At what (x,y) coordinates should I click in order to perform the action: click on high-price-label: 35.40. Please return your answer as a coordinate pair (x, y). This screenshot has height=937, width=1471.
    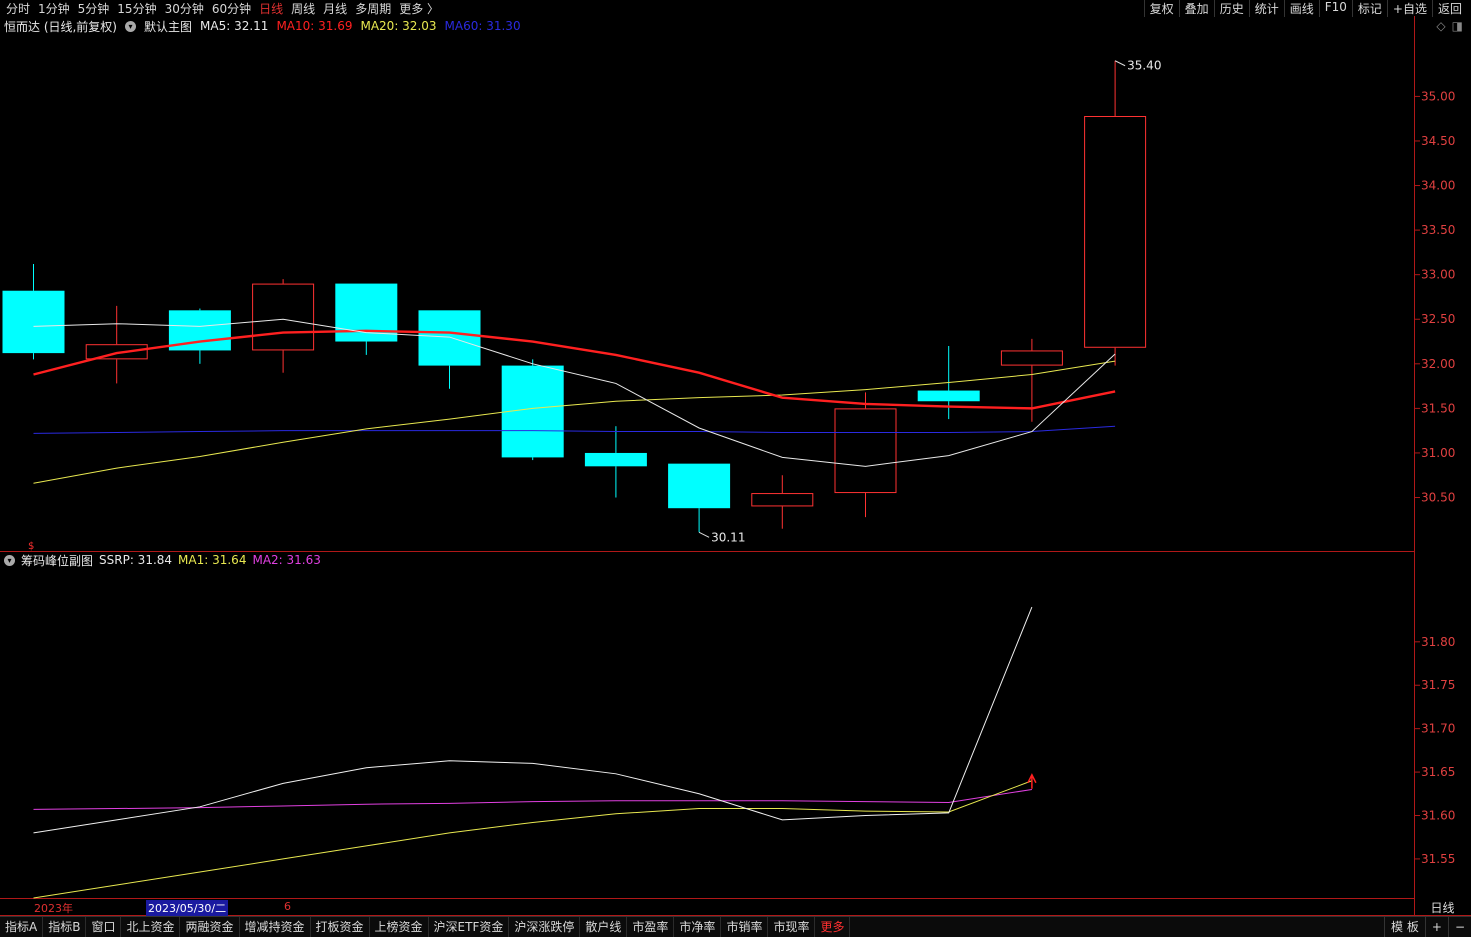
    Looking at the image, I should click on (1144, 66).